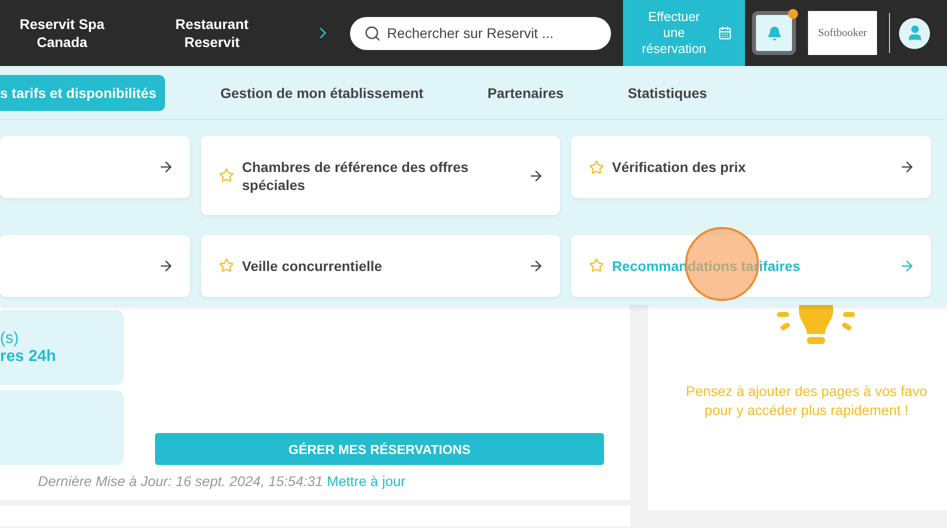 This screenshot has width=947, height=528. What do you see at coordinates (914, 33) in the screenshot?
I see `user-avatar-button` at bounding box center [914, 33].